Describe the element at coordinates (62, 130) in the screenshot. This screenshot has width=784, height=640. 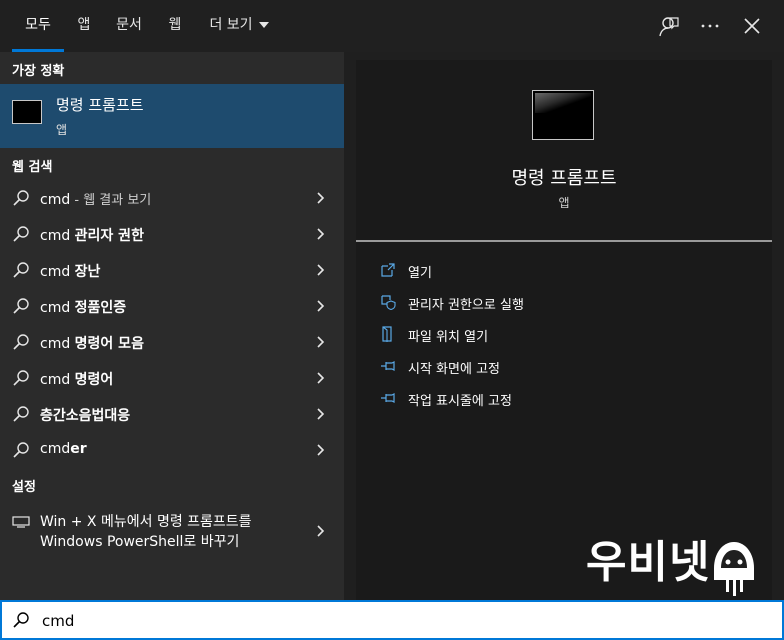
I see `best-match-type: 앱` at that location.